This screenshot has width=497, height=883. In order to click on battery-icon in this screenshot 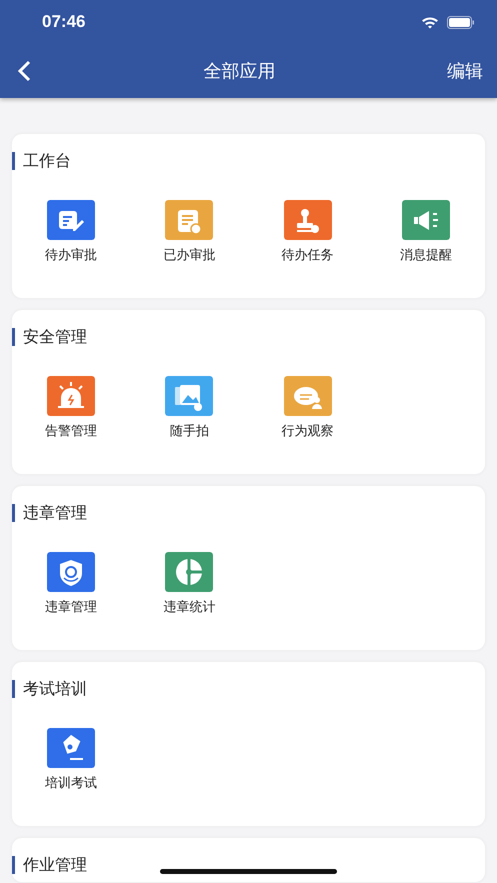, I will do `click(461, 22)`.